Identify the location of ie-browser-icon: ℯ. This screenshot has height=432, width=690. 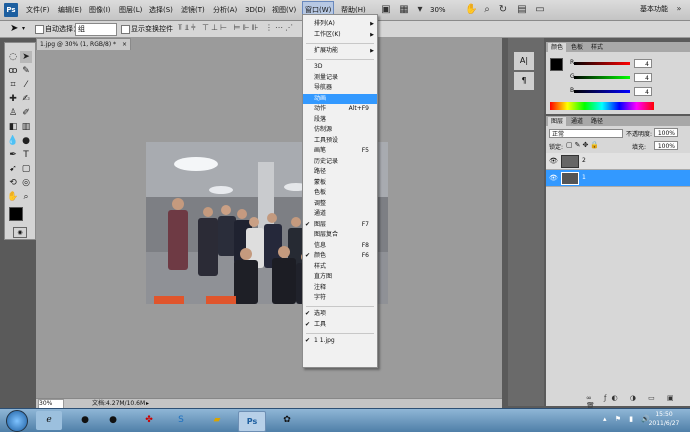
(49, 420).